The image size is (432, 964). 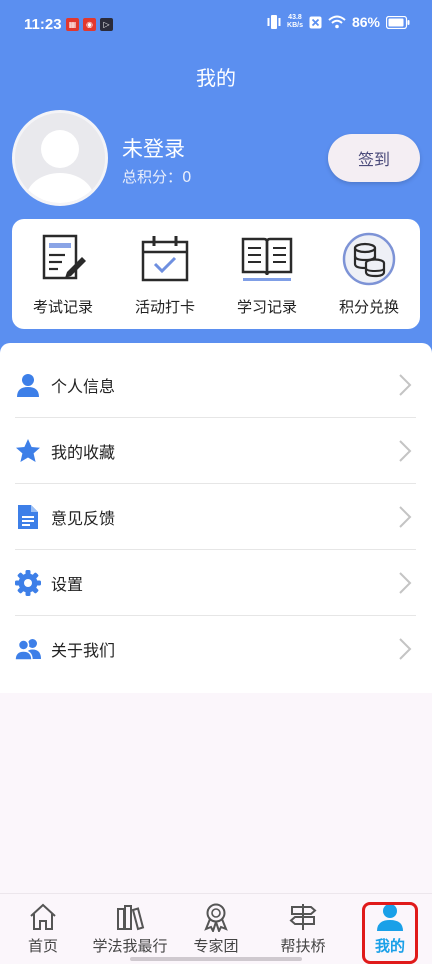 What do you see at coordinates (368, 307) in the screenshot?
I see `shortcut-label: 积分兑换` at bounding box center [368, 307].